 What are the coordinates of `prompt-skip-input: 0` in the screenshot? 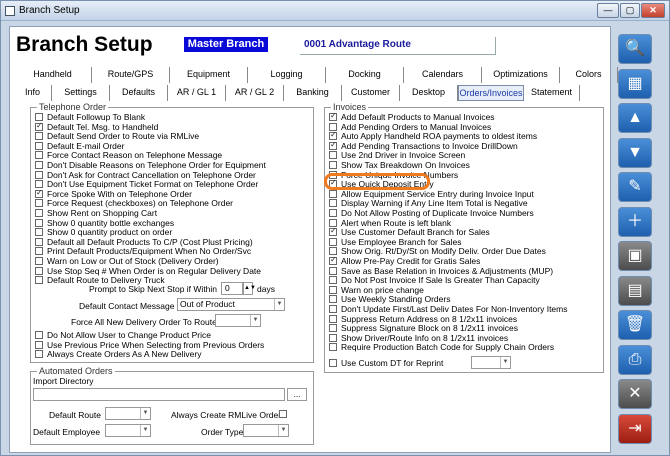 It's located at (232, 288).